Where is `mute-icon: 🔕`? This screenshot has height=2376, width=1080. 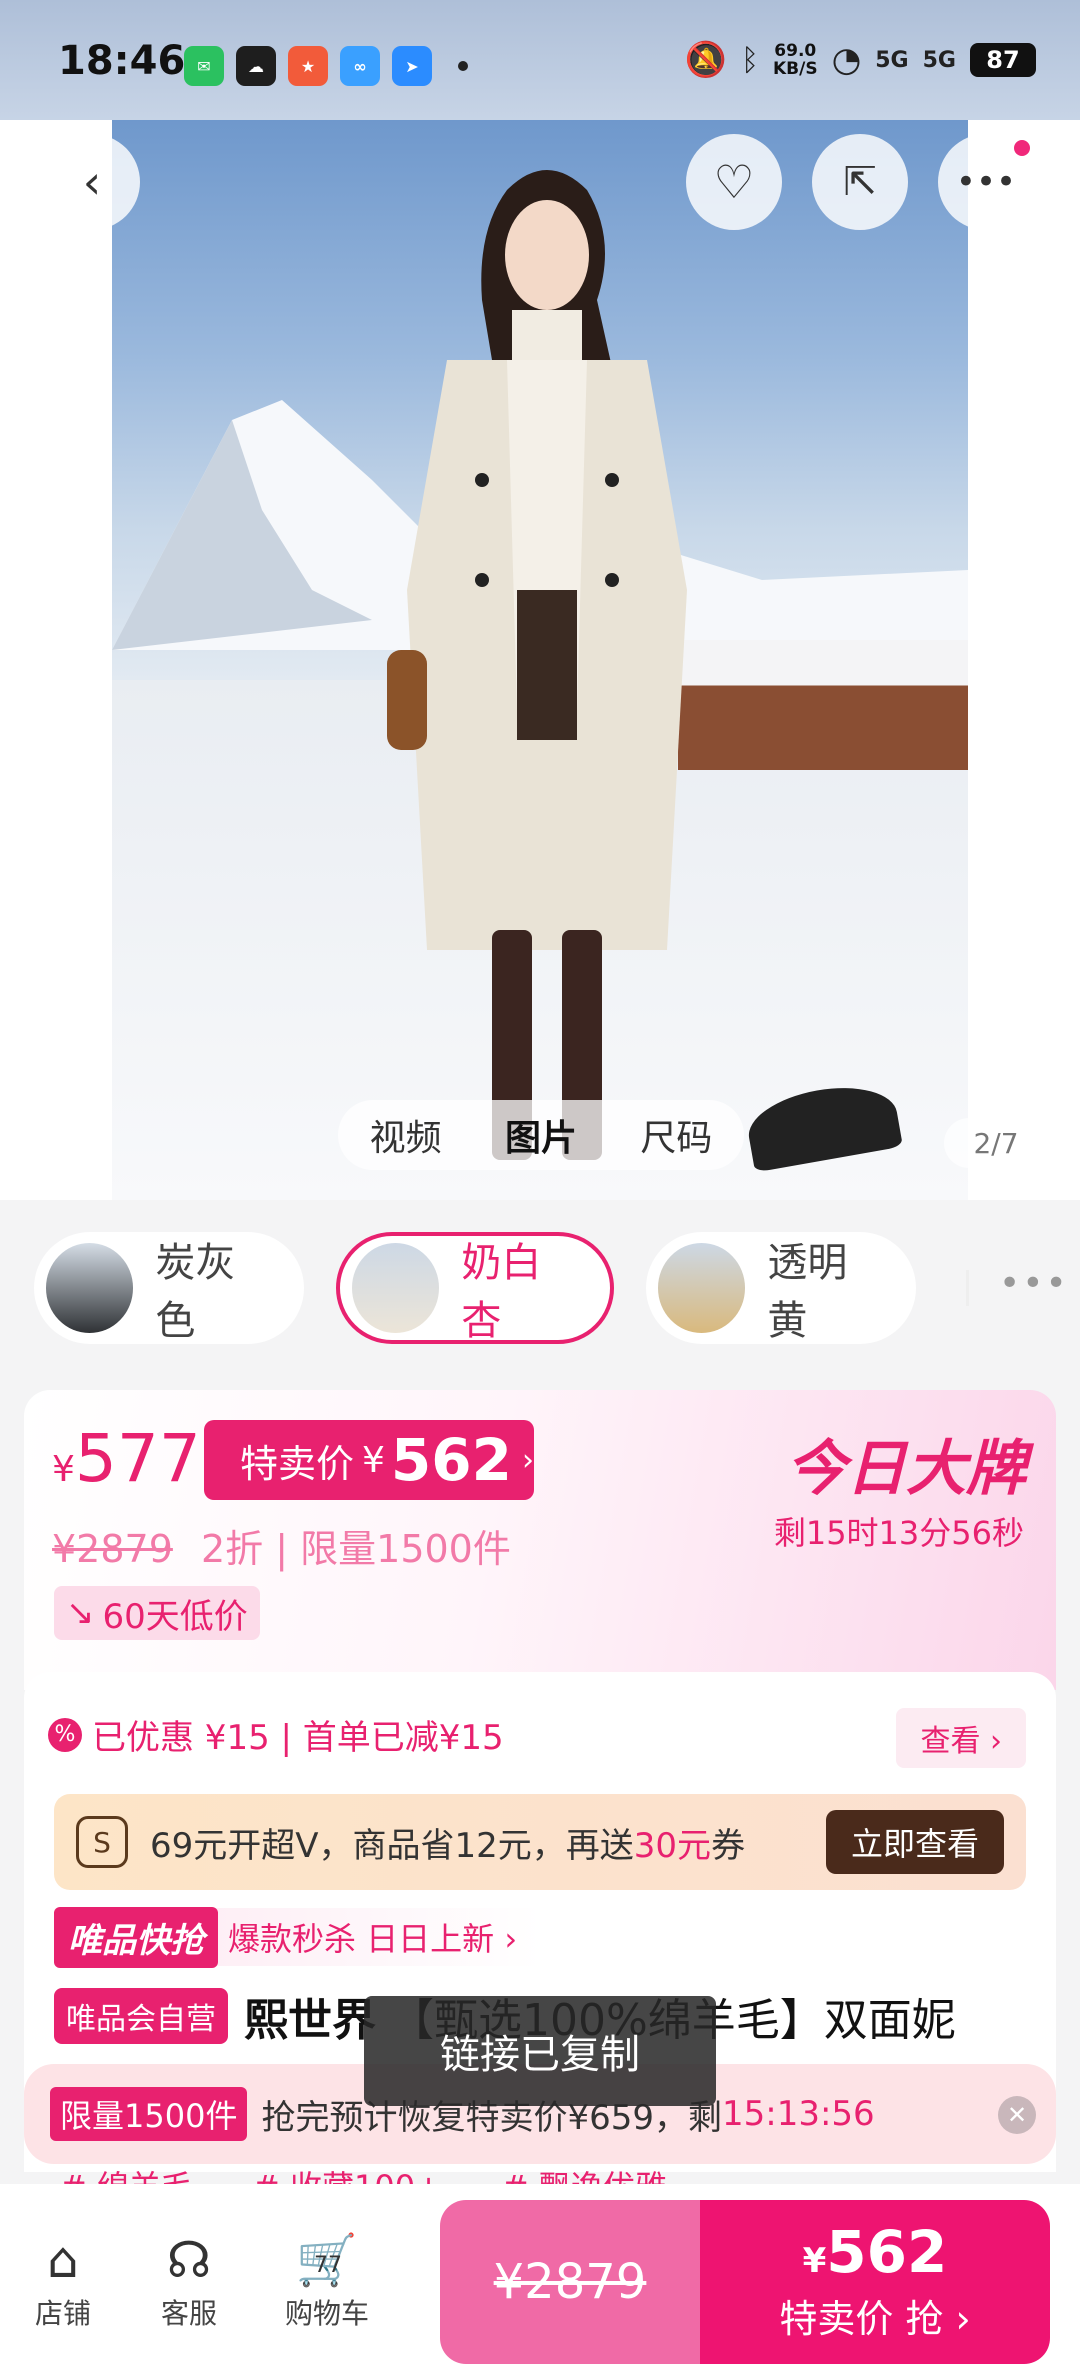
mute-icon: 🔕 is located at coordinates (705, 60).